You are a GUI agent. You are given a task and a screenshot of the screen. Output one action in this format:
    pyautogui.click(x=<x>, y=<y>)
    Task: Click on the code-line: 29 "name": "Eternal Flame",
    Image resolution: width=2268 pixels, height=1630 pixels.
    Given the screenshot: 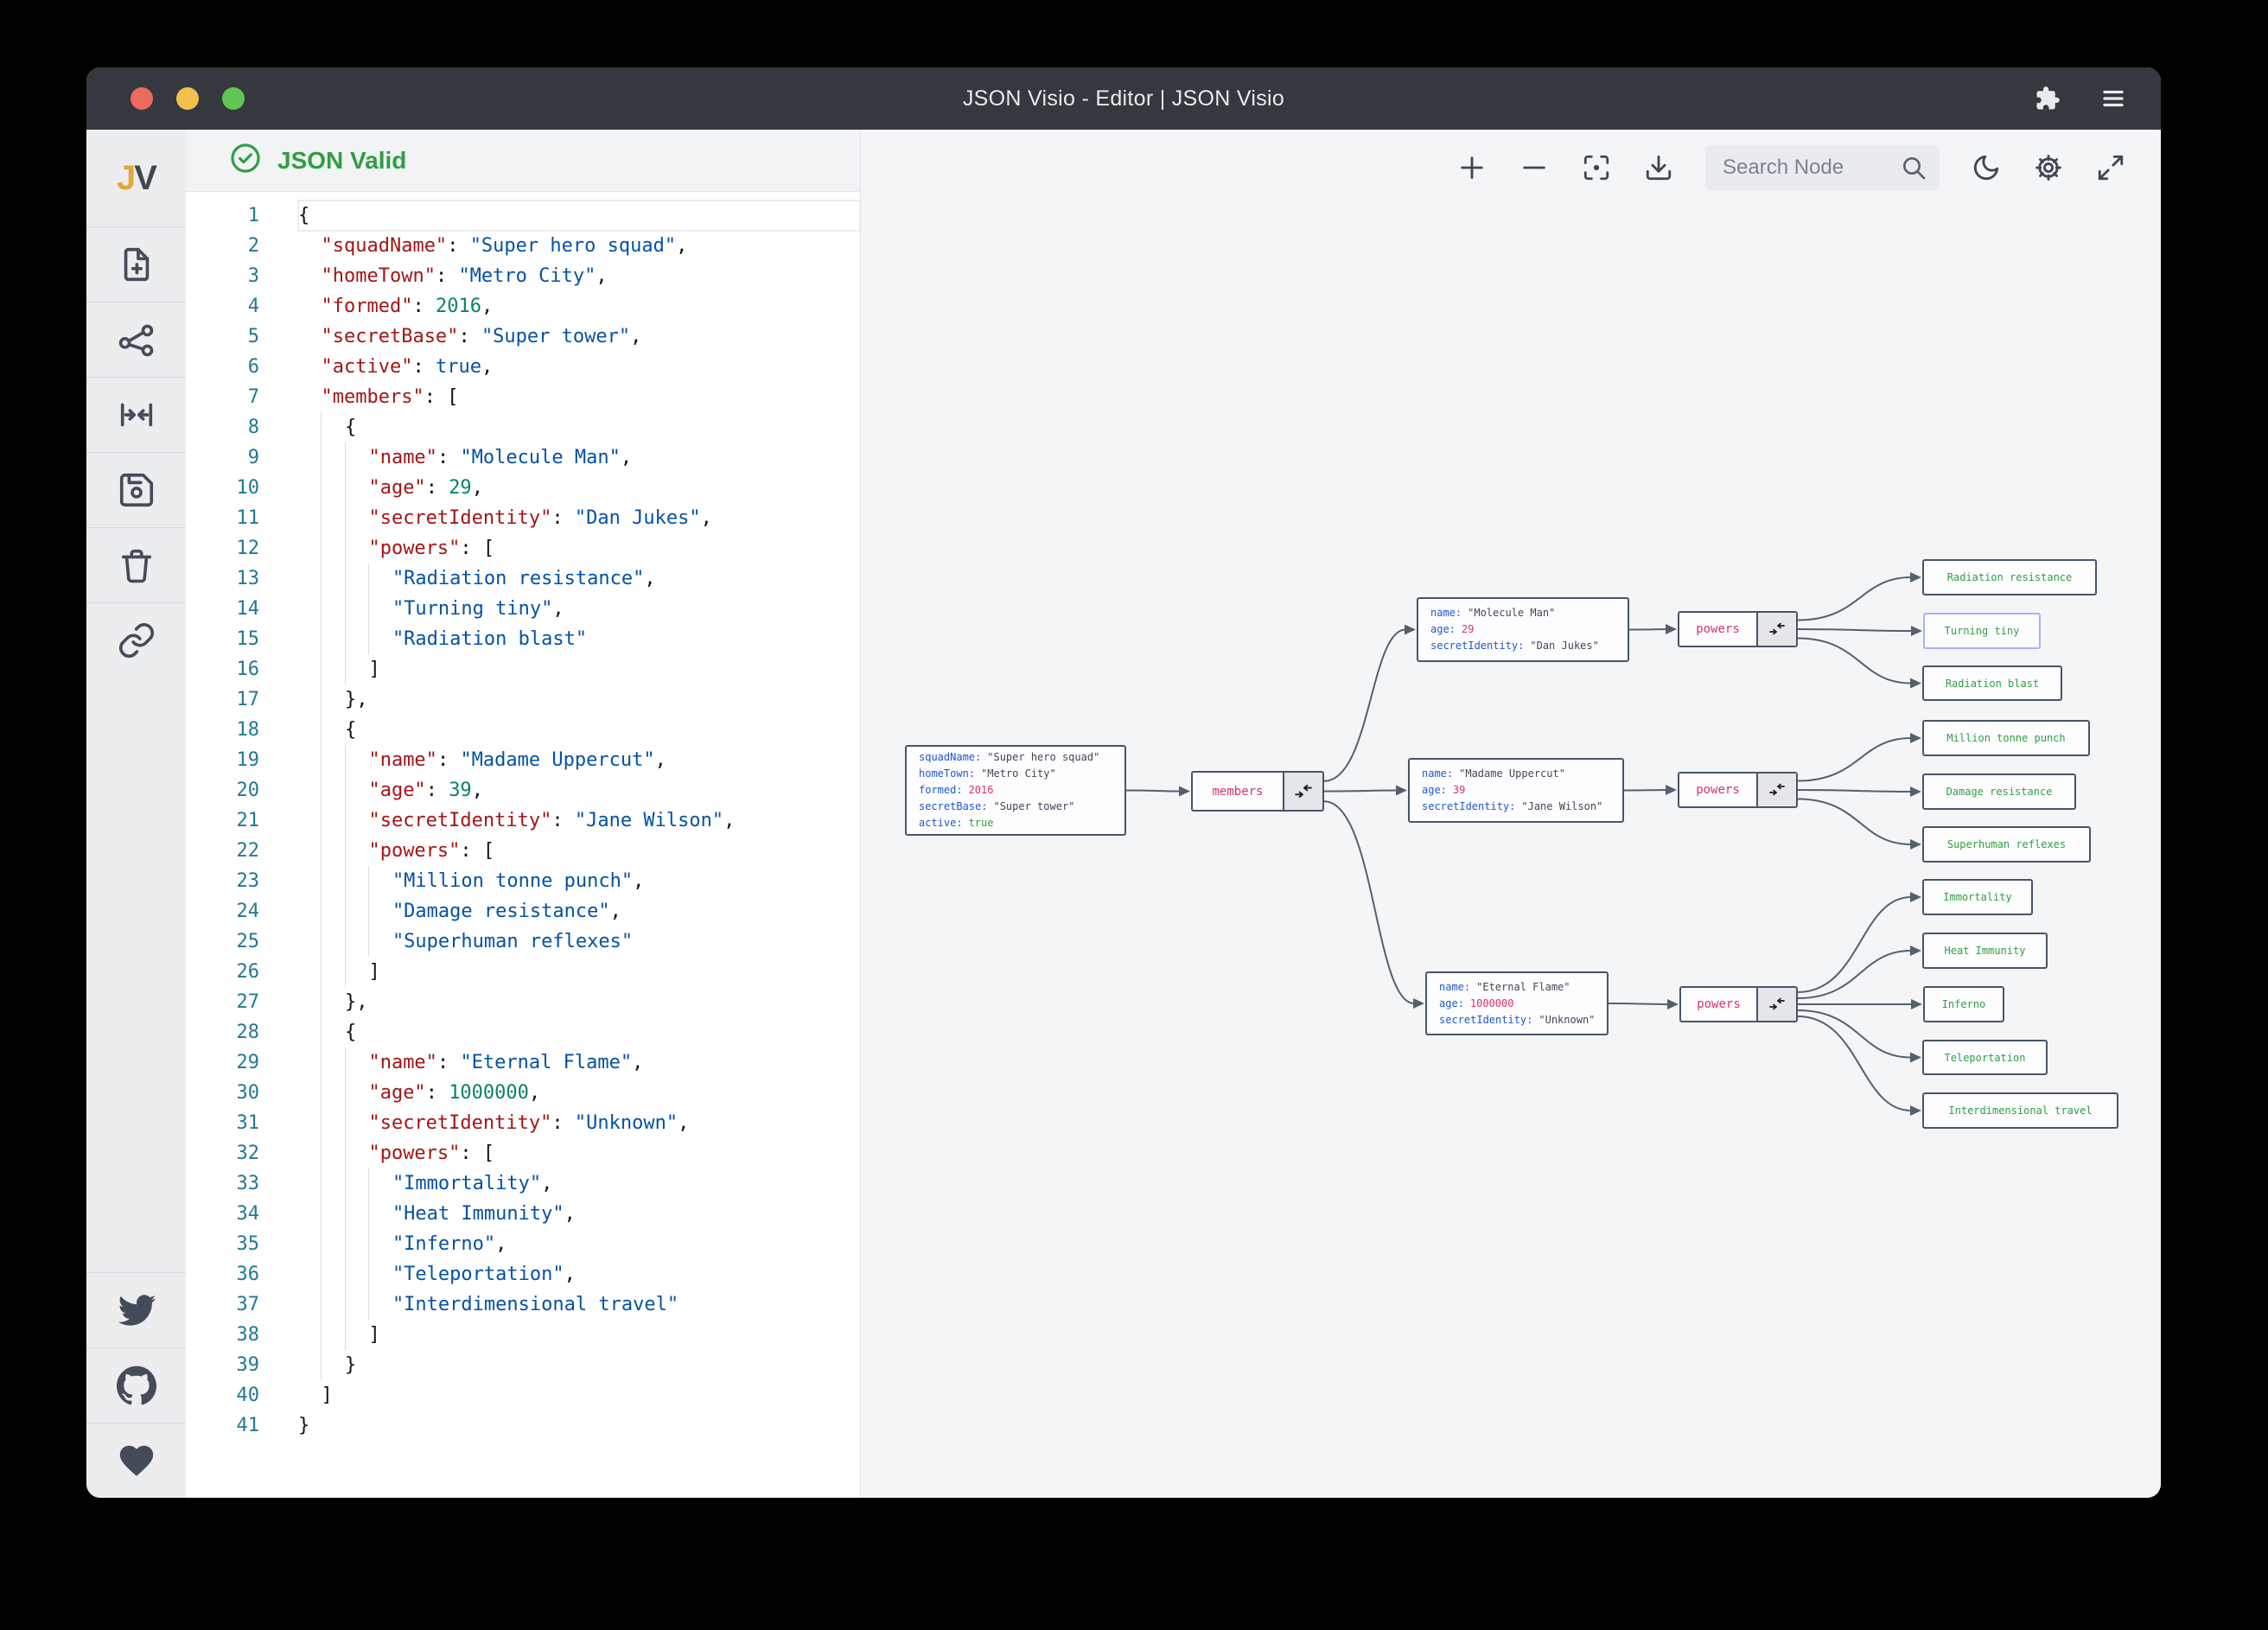 What is the action you would take?
    pyautogui.click(x=523, y=1062)
    